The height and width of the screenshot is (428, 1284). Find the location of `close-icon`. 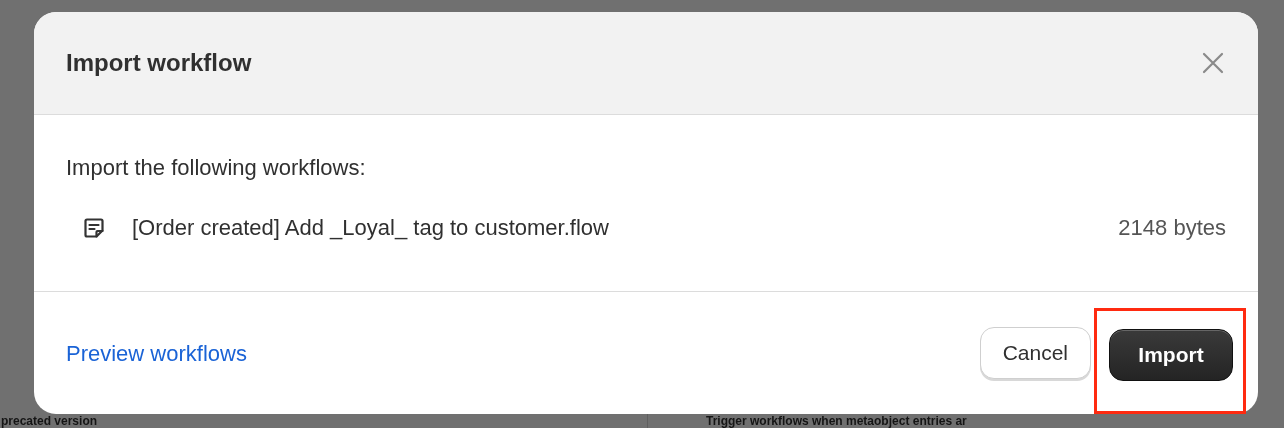

close-icon is located at coordinates (1213, 62).